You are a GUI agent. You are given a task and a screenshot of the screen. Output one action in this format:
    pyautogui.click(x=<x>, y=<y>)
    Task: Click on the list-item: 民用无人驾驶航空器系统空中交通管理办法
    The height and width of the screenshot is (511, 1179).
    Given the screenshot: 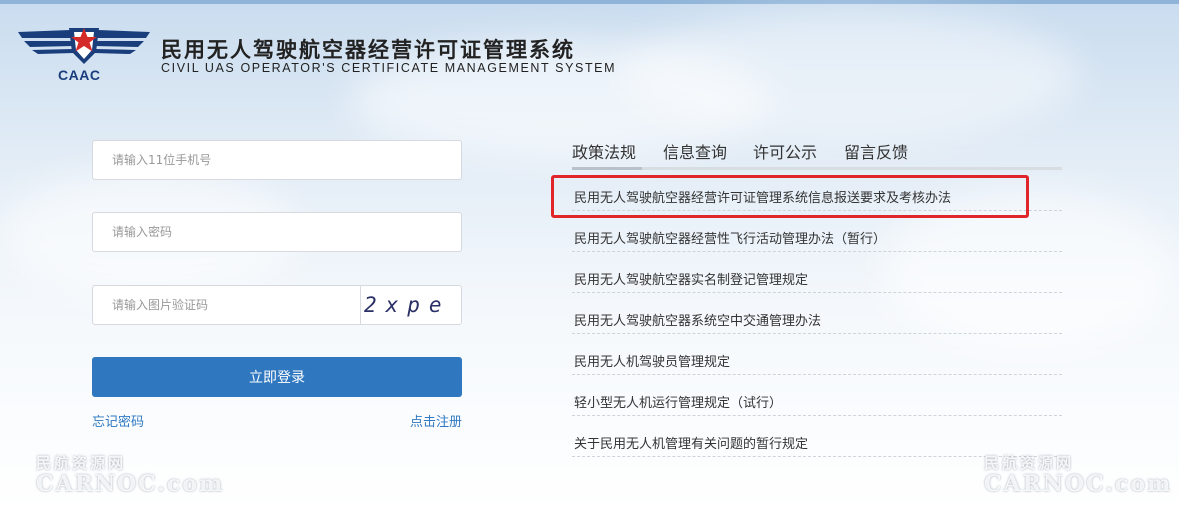 What is the action you would take?
    pyautogui.click(x=817, y=313)
    